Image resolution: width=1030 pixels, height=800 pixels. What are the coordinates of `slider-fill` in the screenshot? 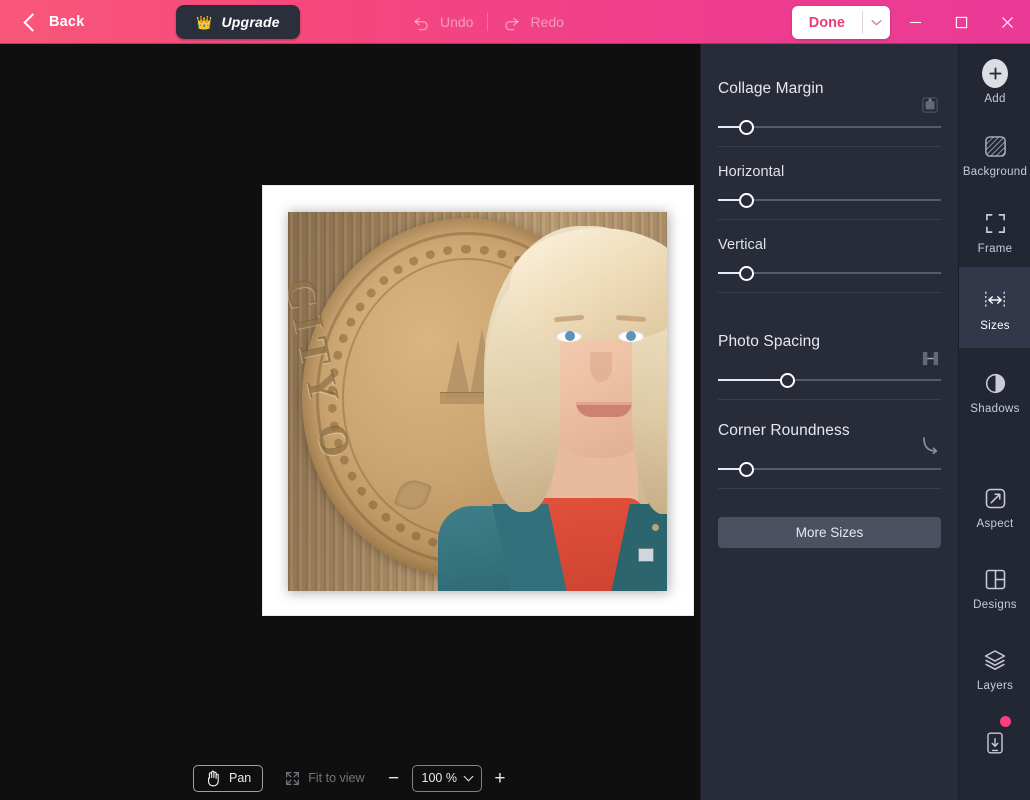 It's located at (753, 380).